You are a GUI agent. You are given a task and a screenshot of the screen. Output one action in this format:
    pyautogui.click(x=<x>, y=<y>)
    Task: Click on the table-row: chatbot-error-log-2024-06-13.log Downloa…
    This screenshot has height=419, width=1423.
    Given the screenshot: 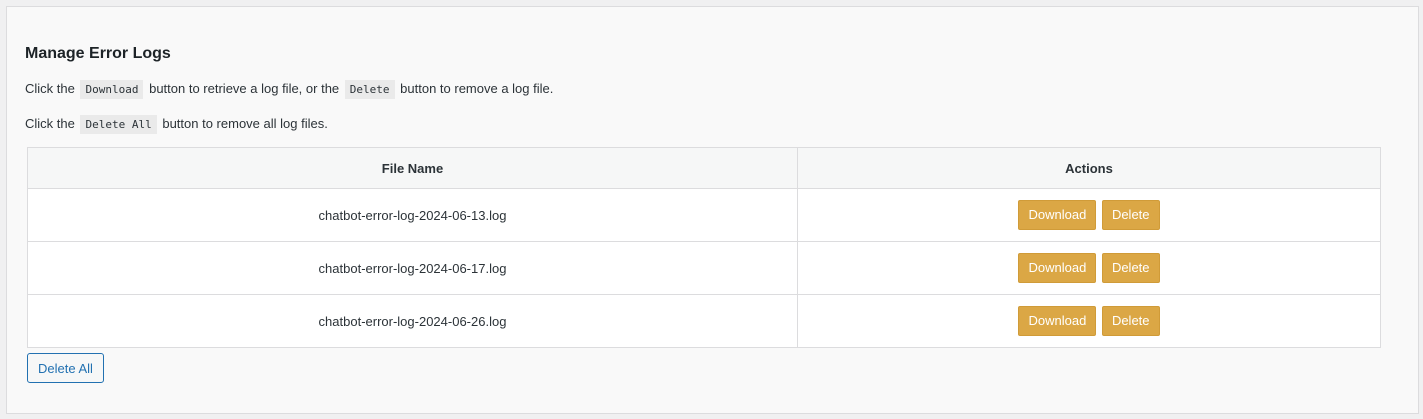 What is the action you would take?
    pyautogui.click(x=704, y=215)
    